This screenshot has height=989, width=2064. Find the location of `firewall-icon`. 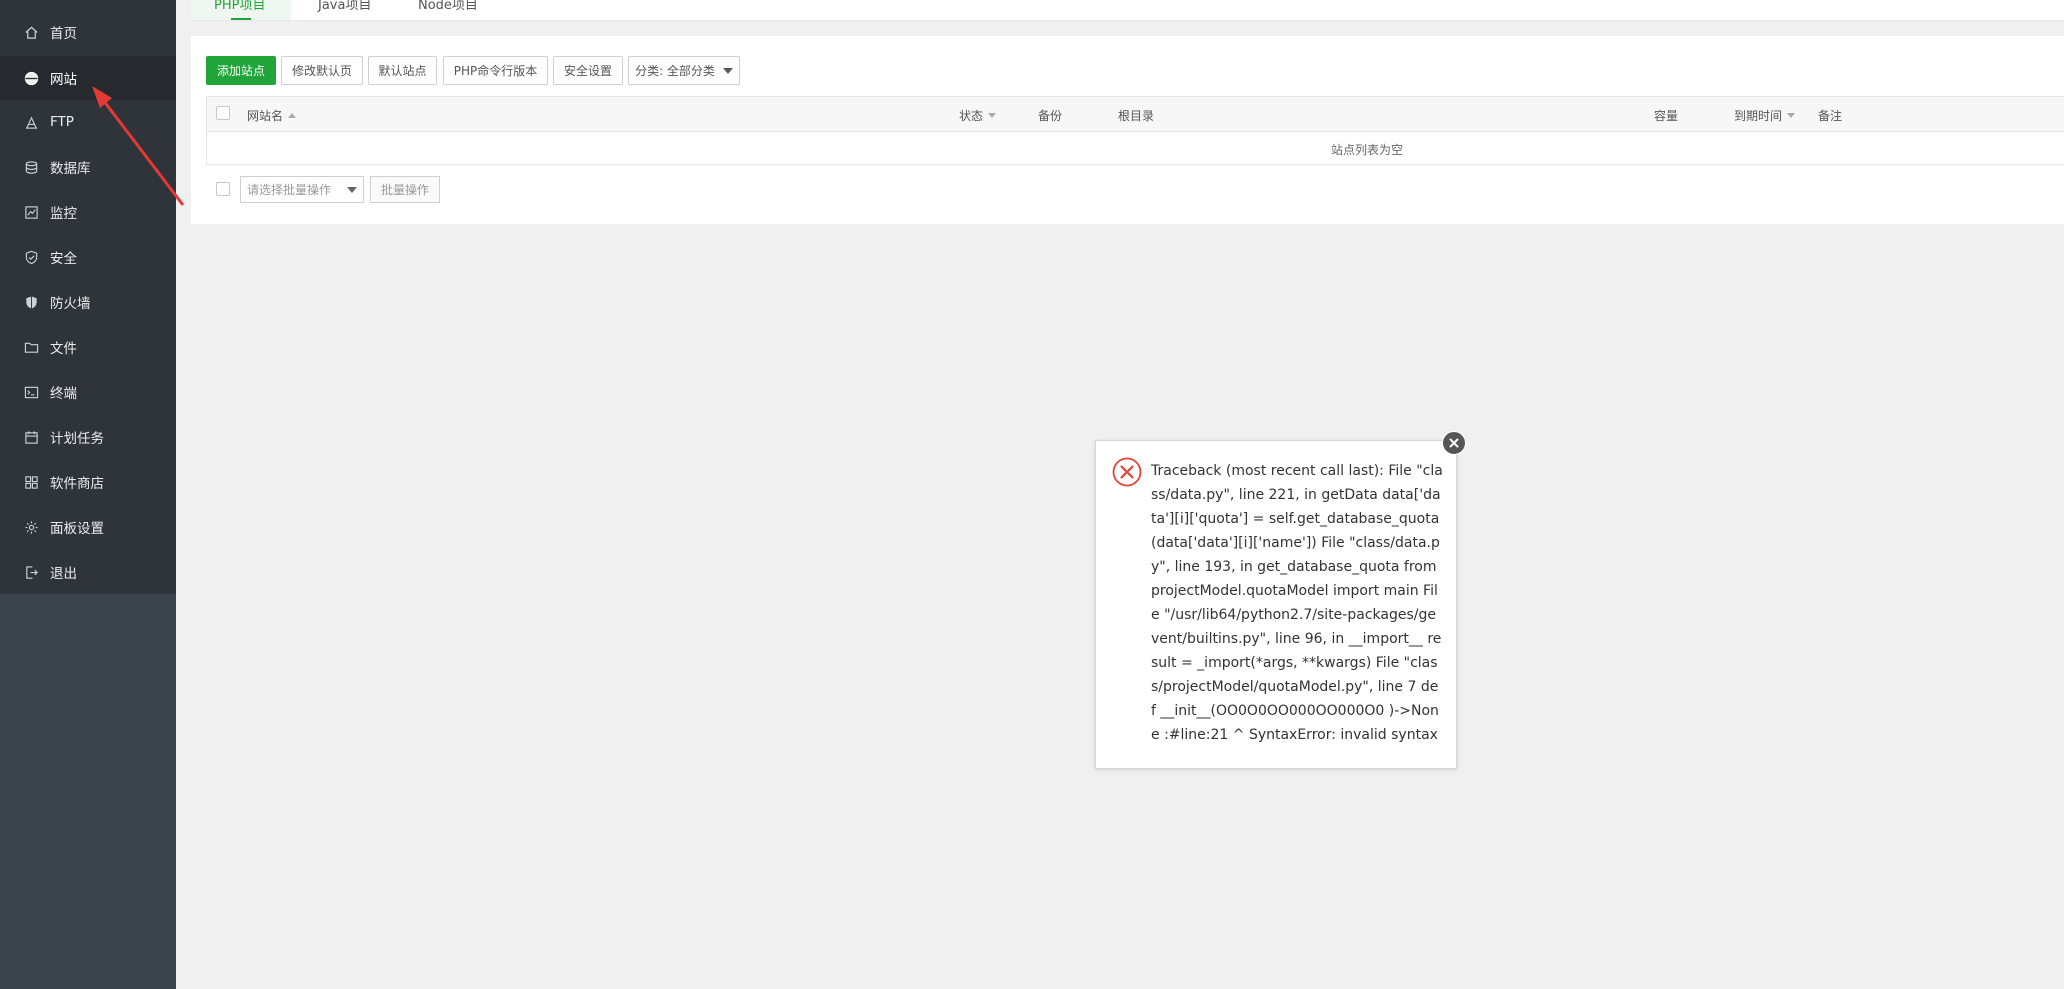

firewall-icon is located at coordinates (31, 302).